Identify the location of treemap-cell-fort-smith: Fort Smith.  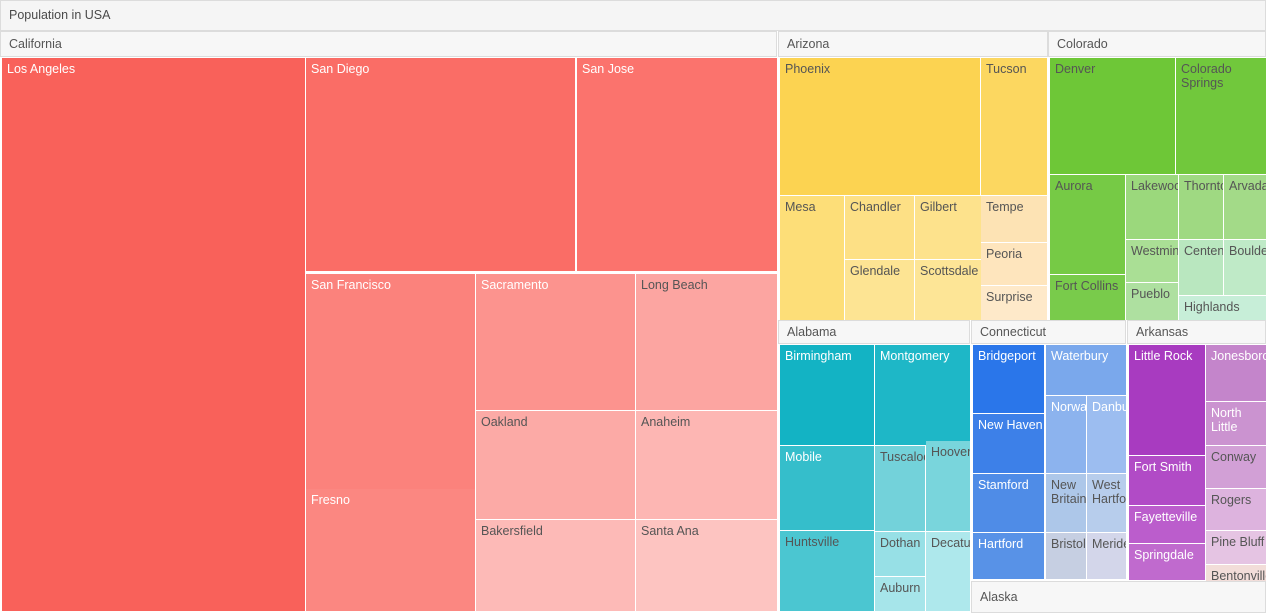
(1167, 480).